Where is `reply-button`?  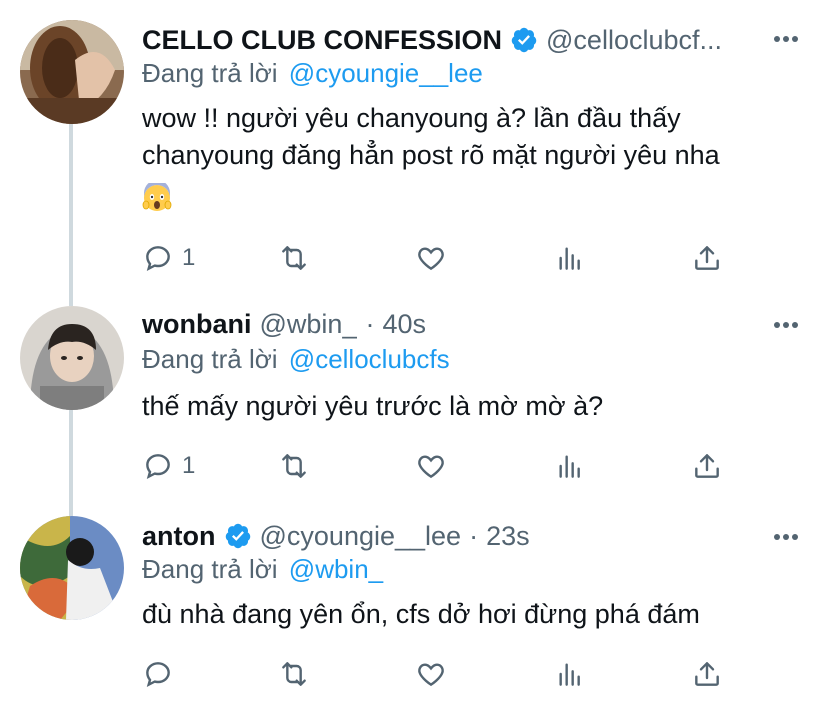 reply-button is located at coordinates (162, 674).